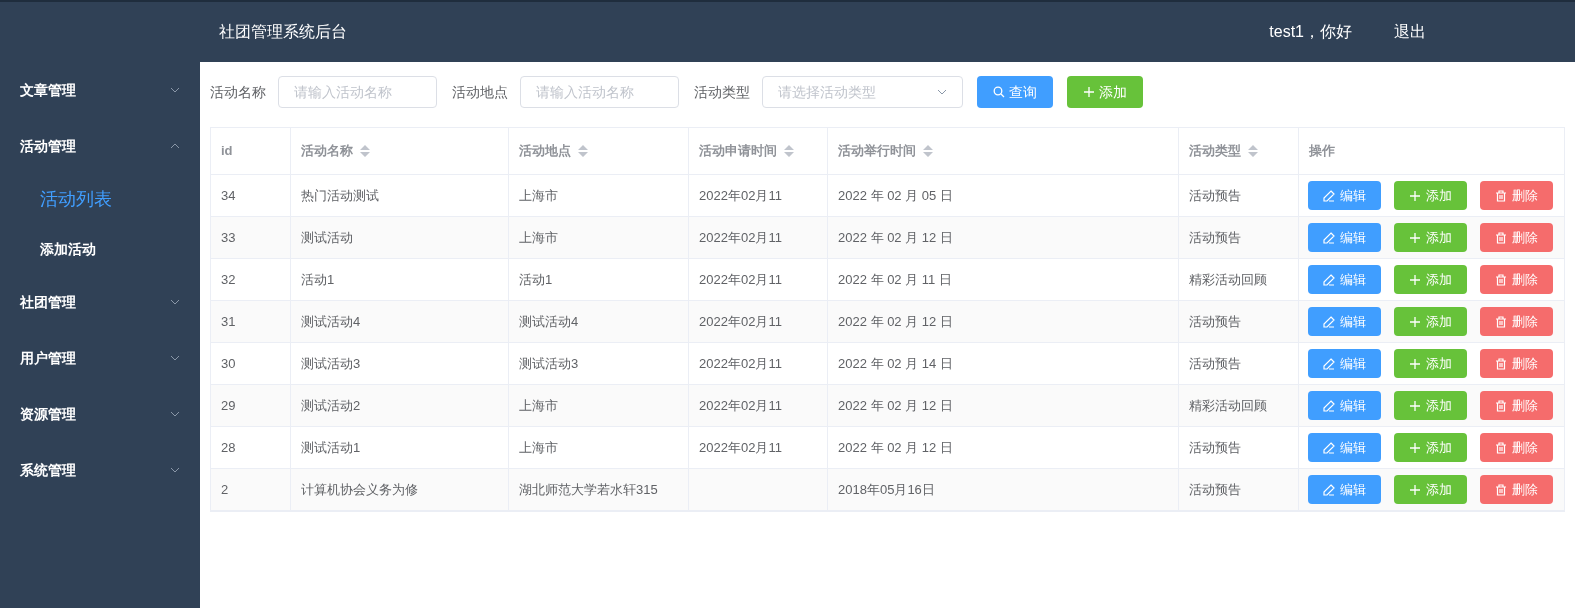 This screenshot has height=608, width=1575. I want to click on table-cell: 2022 年 02 月 14 日, so click(1003, 363).